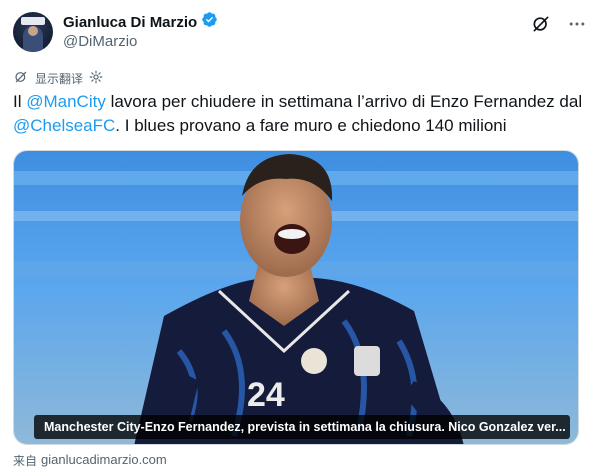 This screenshot has width=599, height=476. What do you see at coordinates (66, 101) in the screenshot?
I see `mention-mancity: @ManCity` at bounding box center [66, 101].